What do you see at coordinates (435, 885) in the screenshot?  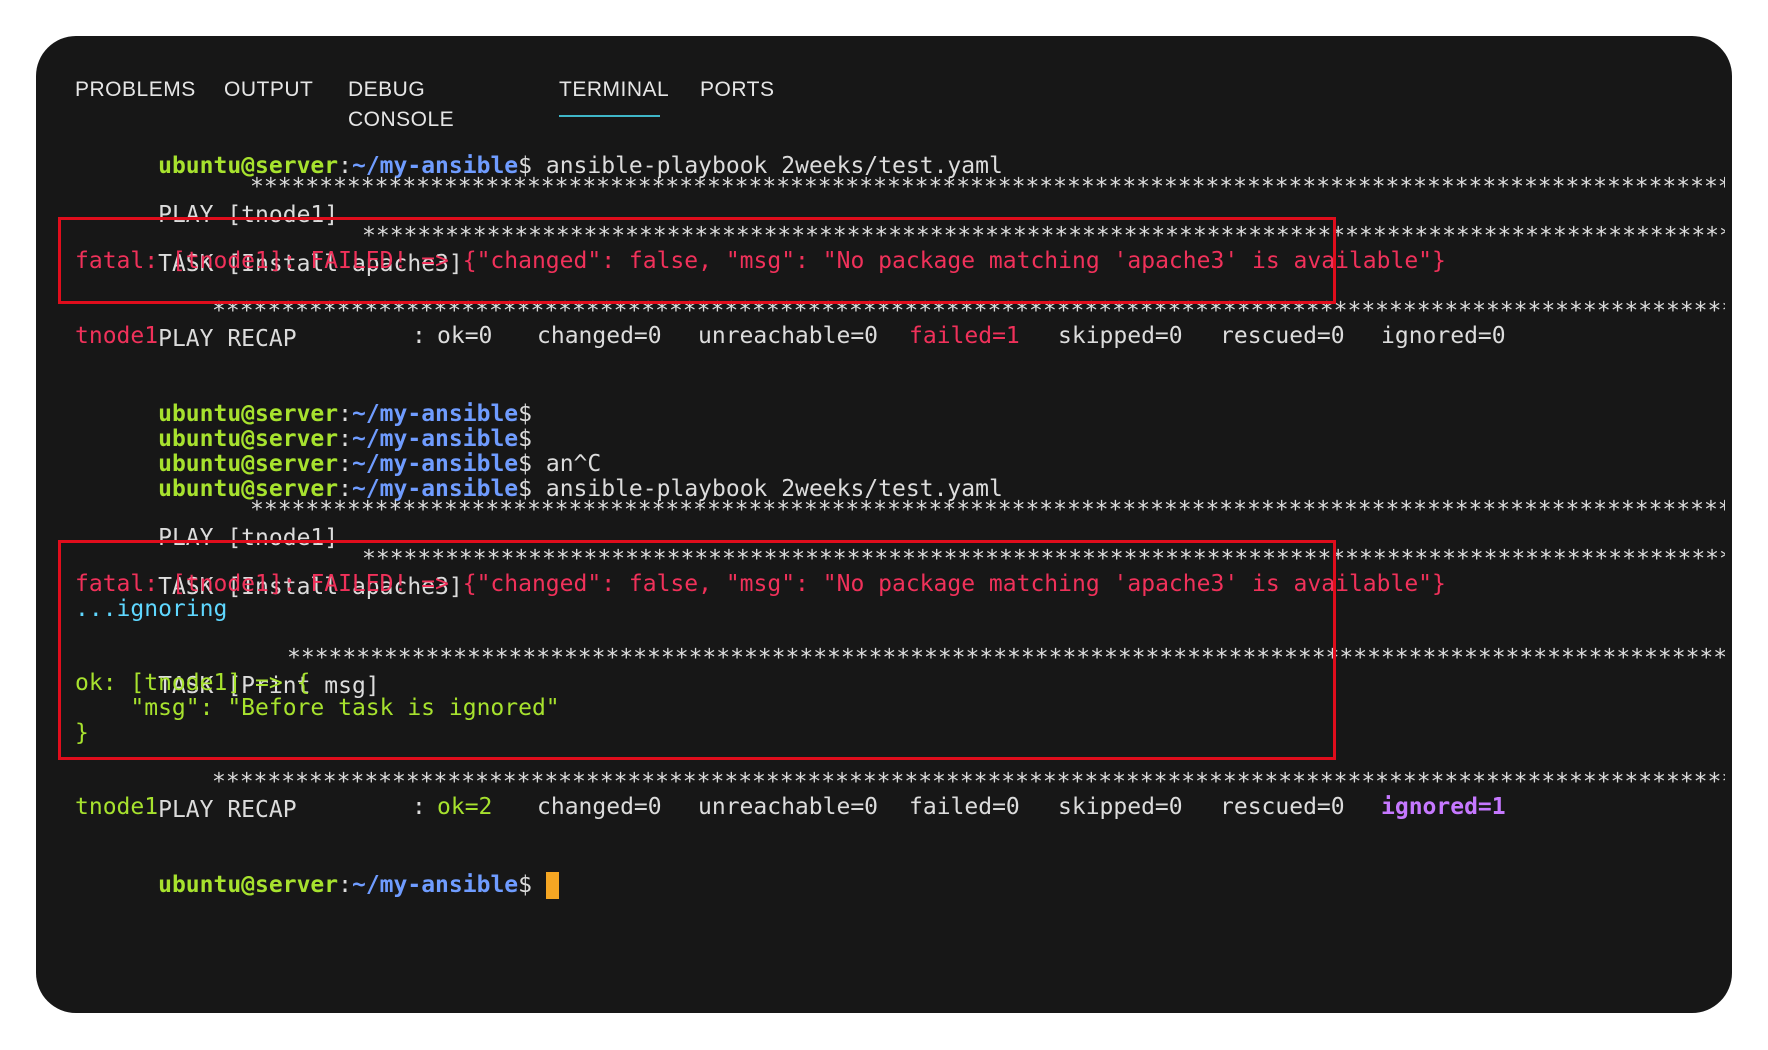 I see `prompt-path: ~/my-ansible` at bounding box center [435, 885].